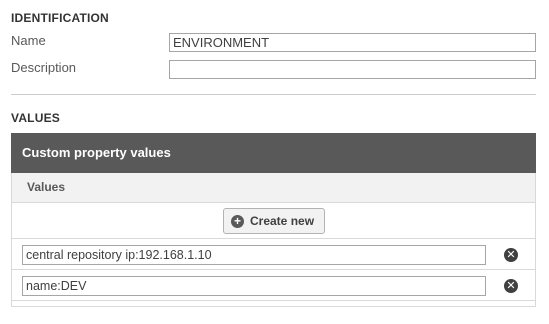 Image resolution: width=549 pixels, height=324 pixels. What do you see at coordinates (352, 42) in the screenshot?
I see `name-field` at bounding box center [352, 42].